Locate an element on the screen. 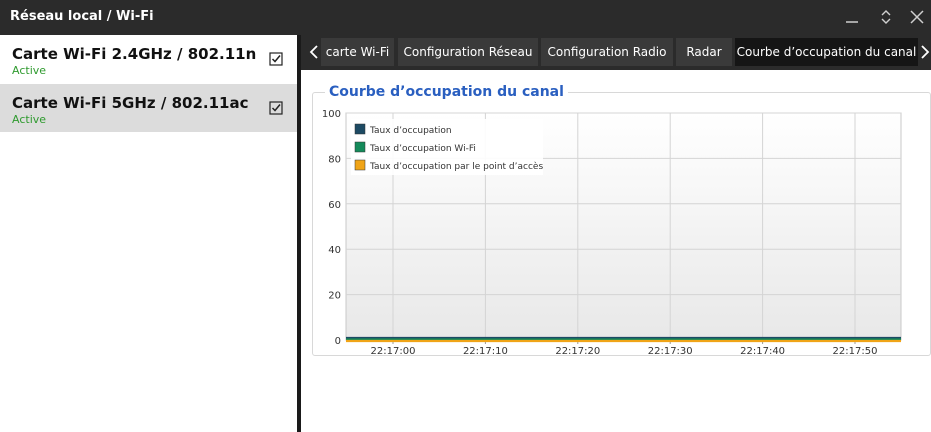  adapter-name: Carte Wi-Fi 2.4GHz / 802.11n is located at coordinates (134, 54).